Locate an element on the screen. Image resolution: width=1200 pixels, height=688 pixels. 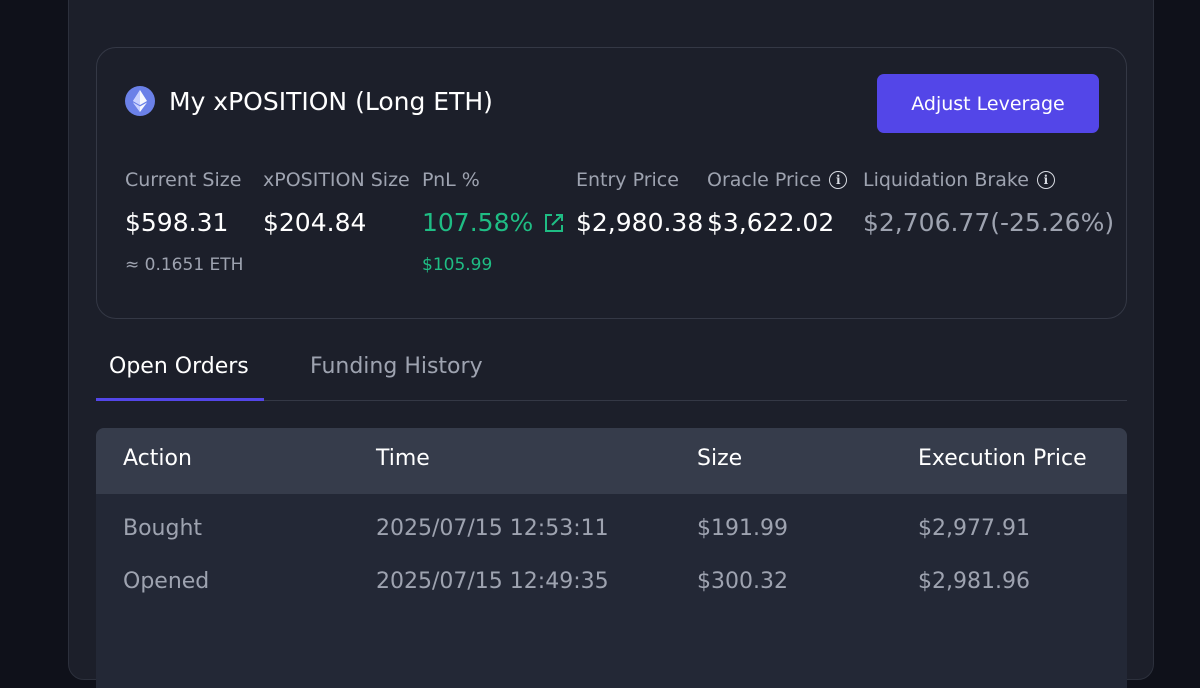
header-execution-price: Execution Price is located at coordinates (1002, 458).